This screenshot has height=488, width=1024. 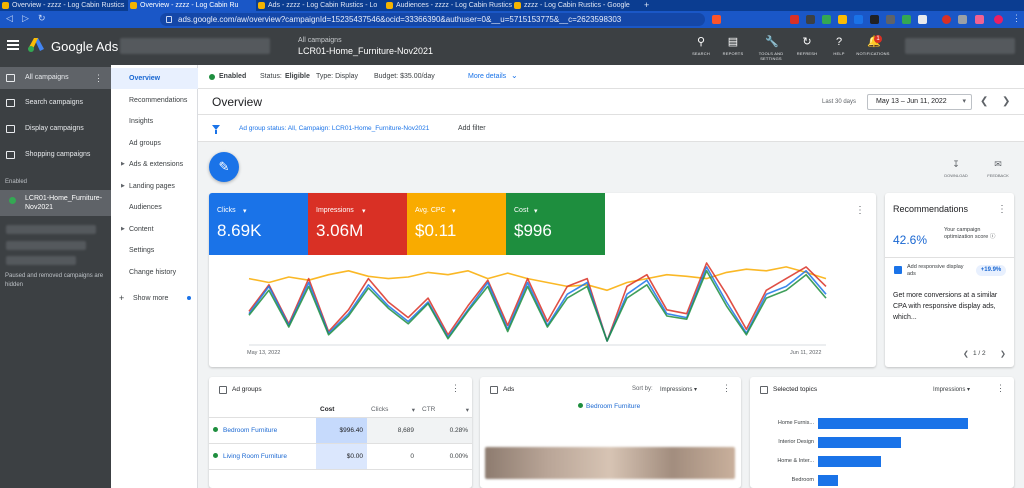 I want to click on browser-tab: Overview - zzzz - Log Cabin Rustics, so click(x=64, y=5).